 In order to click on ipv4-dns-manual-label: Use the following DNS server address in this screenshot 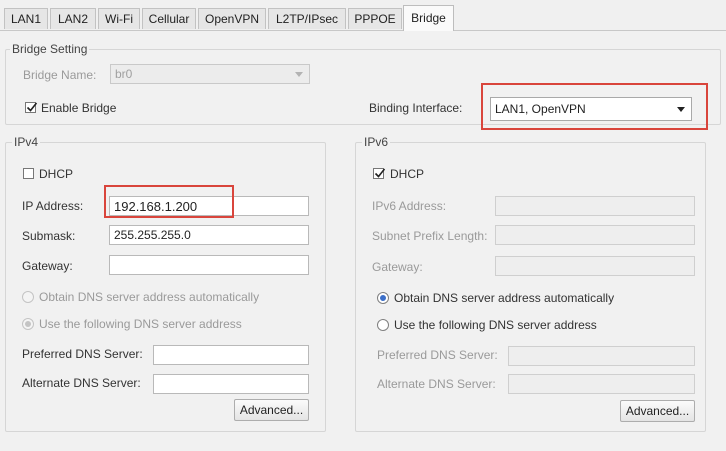, I will do `click(140, 324)`.